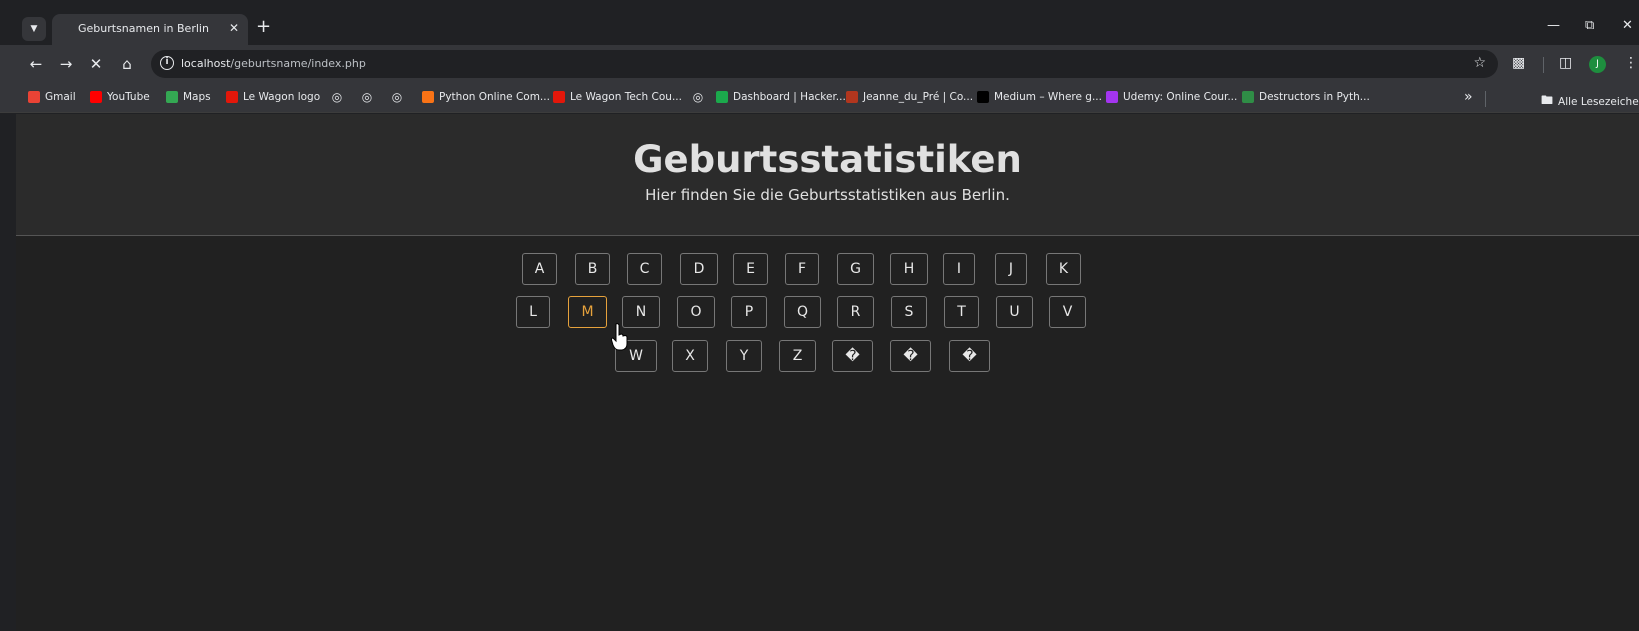  What do you see at coordinates (909, 269) in the screenshot?
I see `letter-button: H` at bounding box center [909, 269].